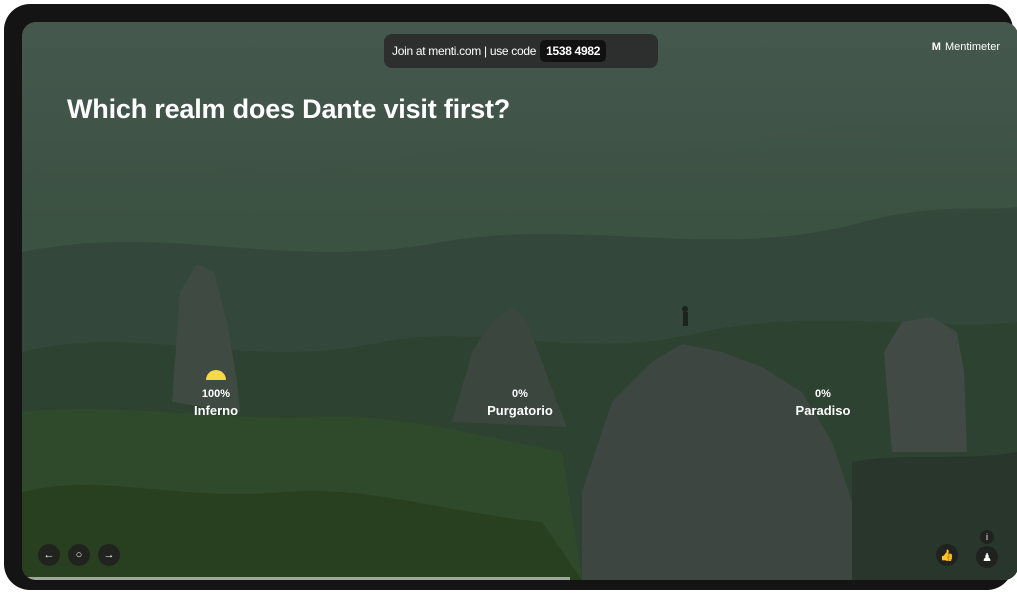 The height and width of the screenshot is (594, 1017). Describe the element at coordinates (987, 557) in the screenshot. I see `person-icon: ♟` at that location.